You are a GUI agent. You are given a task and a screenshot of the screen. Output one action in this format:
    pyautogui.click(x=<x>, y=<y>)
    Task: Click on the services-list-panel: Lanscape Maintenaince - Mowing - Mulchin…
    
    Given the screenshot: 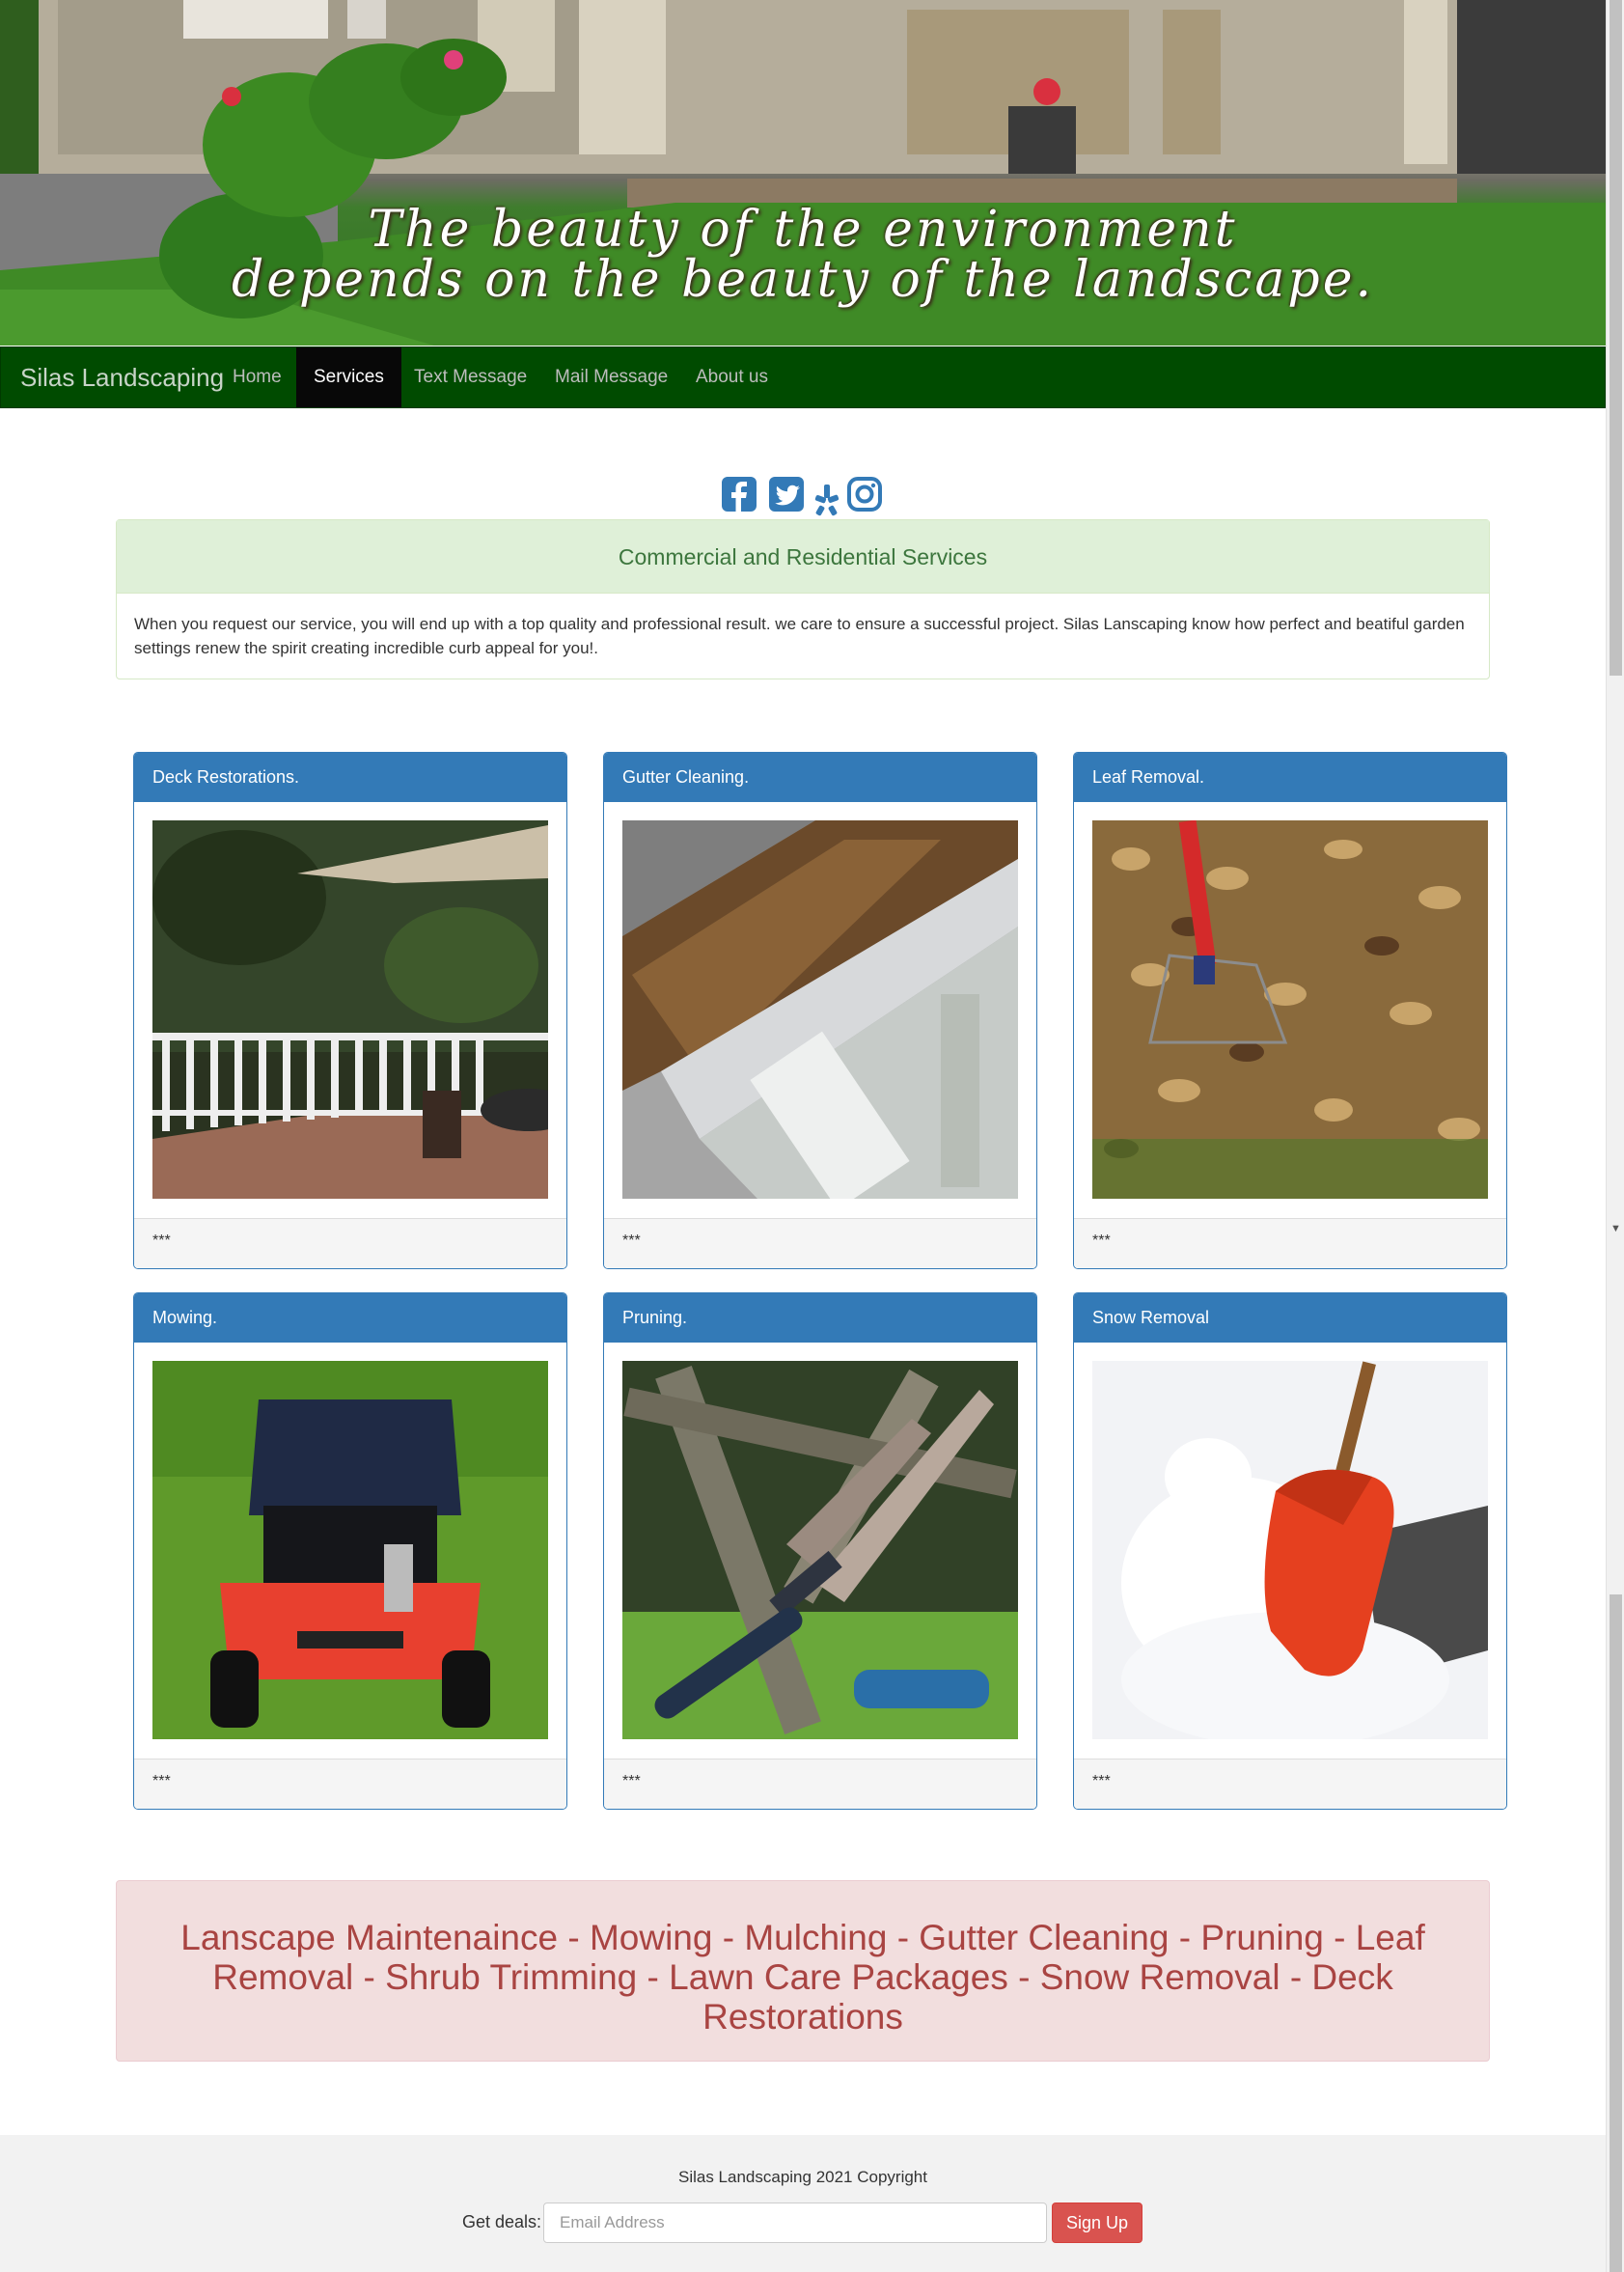 What is the action you would take?
    pyautogui.click(x=803, y=1971)
    